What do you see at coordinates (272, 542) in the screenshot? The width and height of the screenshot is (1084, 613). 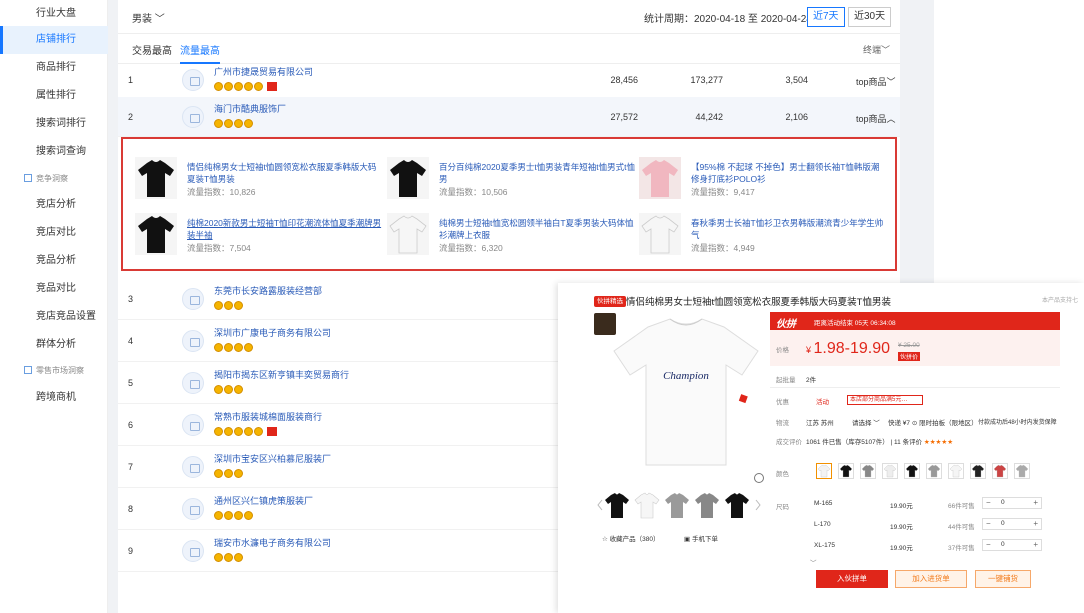 I see `shop-name-link: 瑞安市水濂电子商务有限公司` at bounding box center [272, 542].